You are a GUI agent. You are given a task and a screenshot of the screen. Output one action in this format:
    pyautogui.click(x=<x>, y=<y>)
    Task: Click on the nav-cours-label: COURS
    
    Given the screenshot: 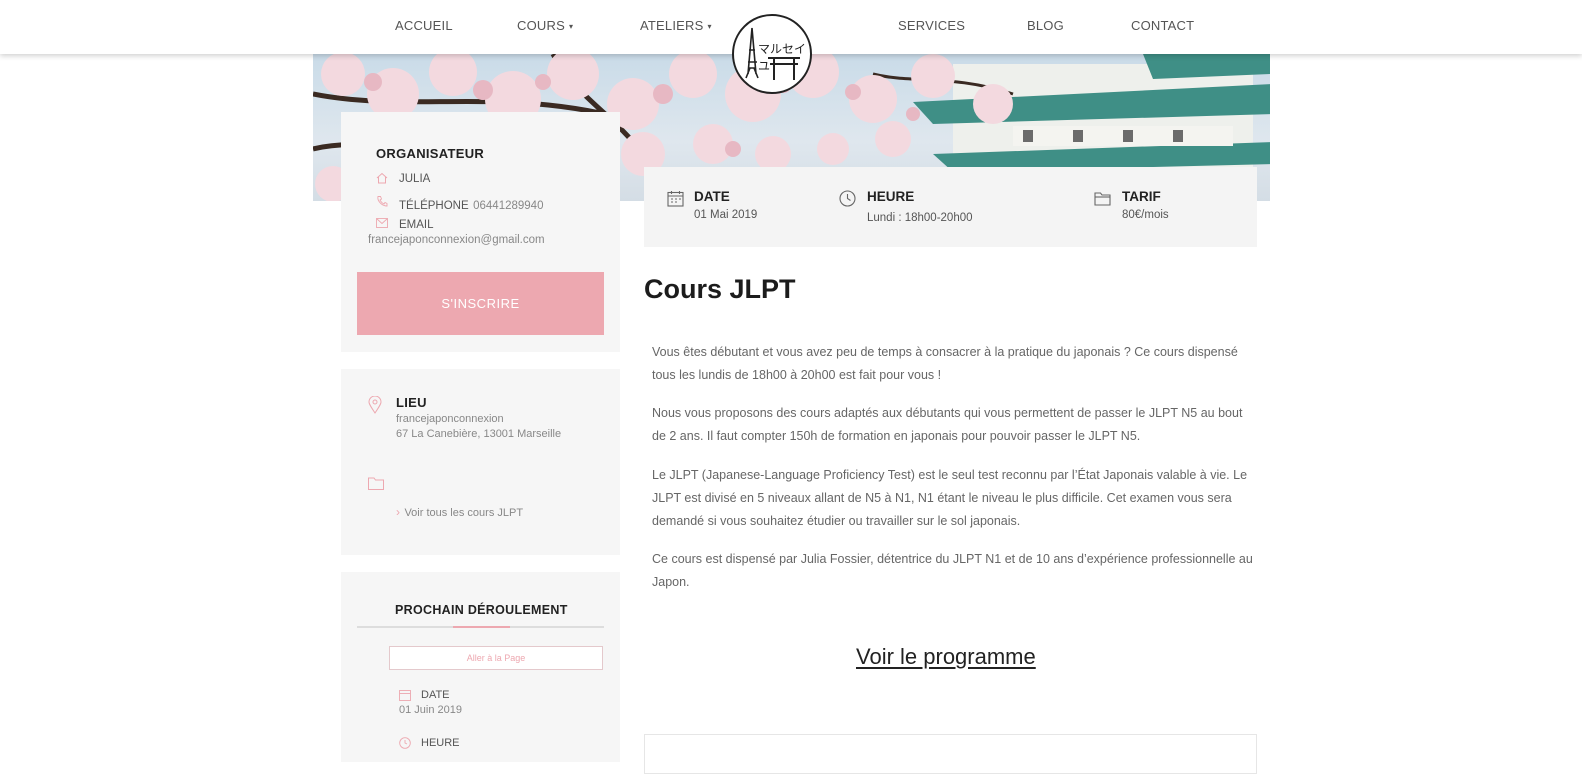 What is the action you would take?
    pyautogui.click(x=541, y=25)
    